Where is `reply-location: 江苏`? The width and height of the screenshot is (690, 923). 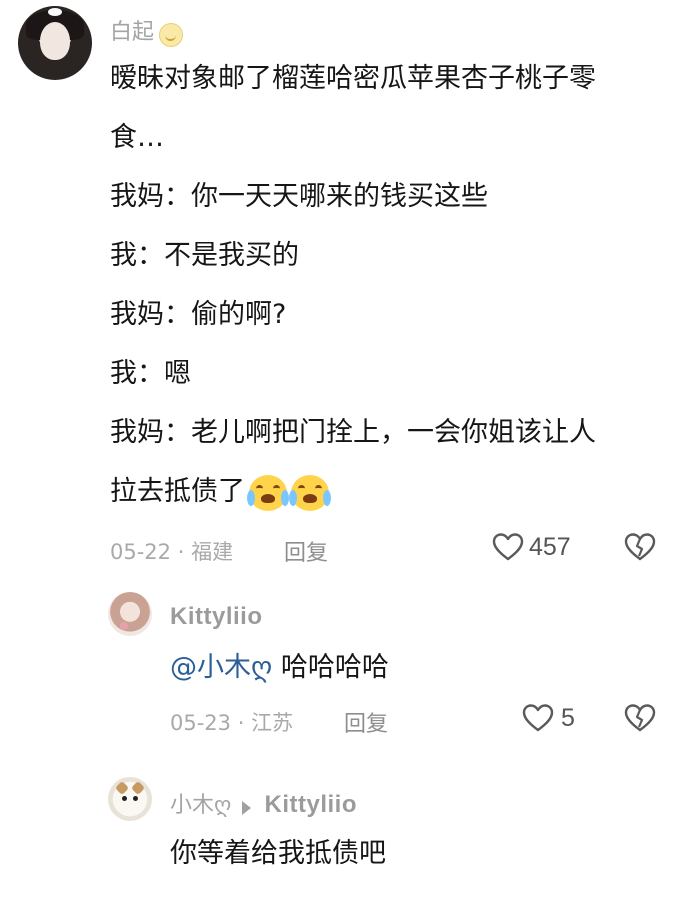 reply-location: 江苏 is located at coordinates (272, 723).